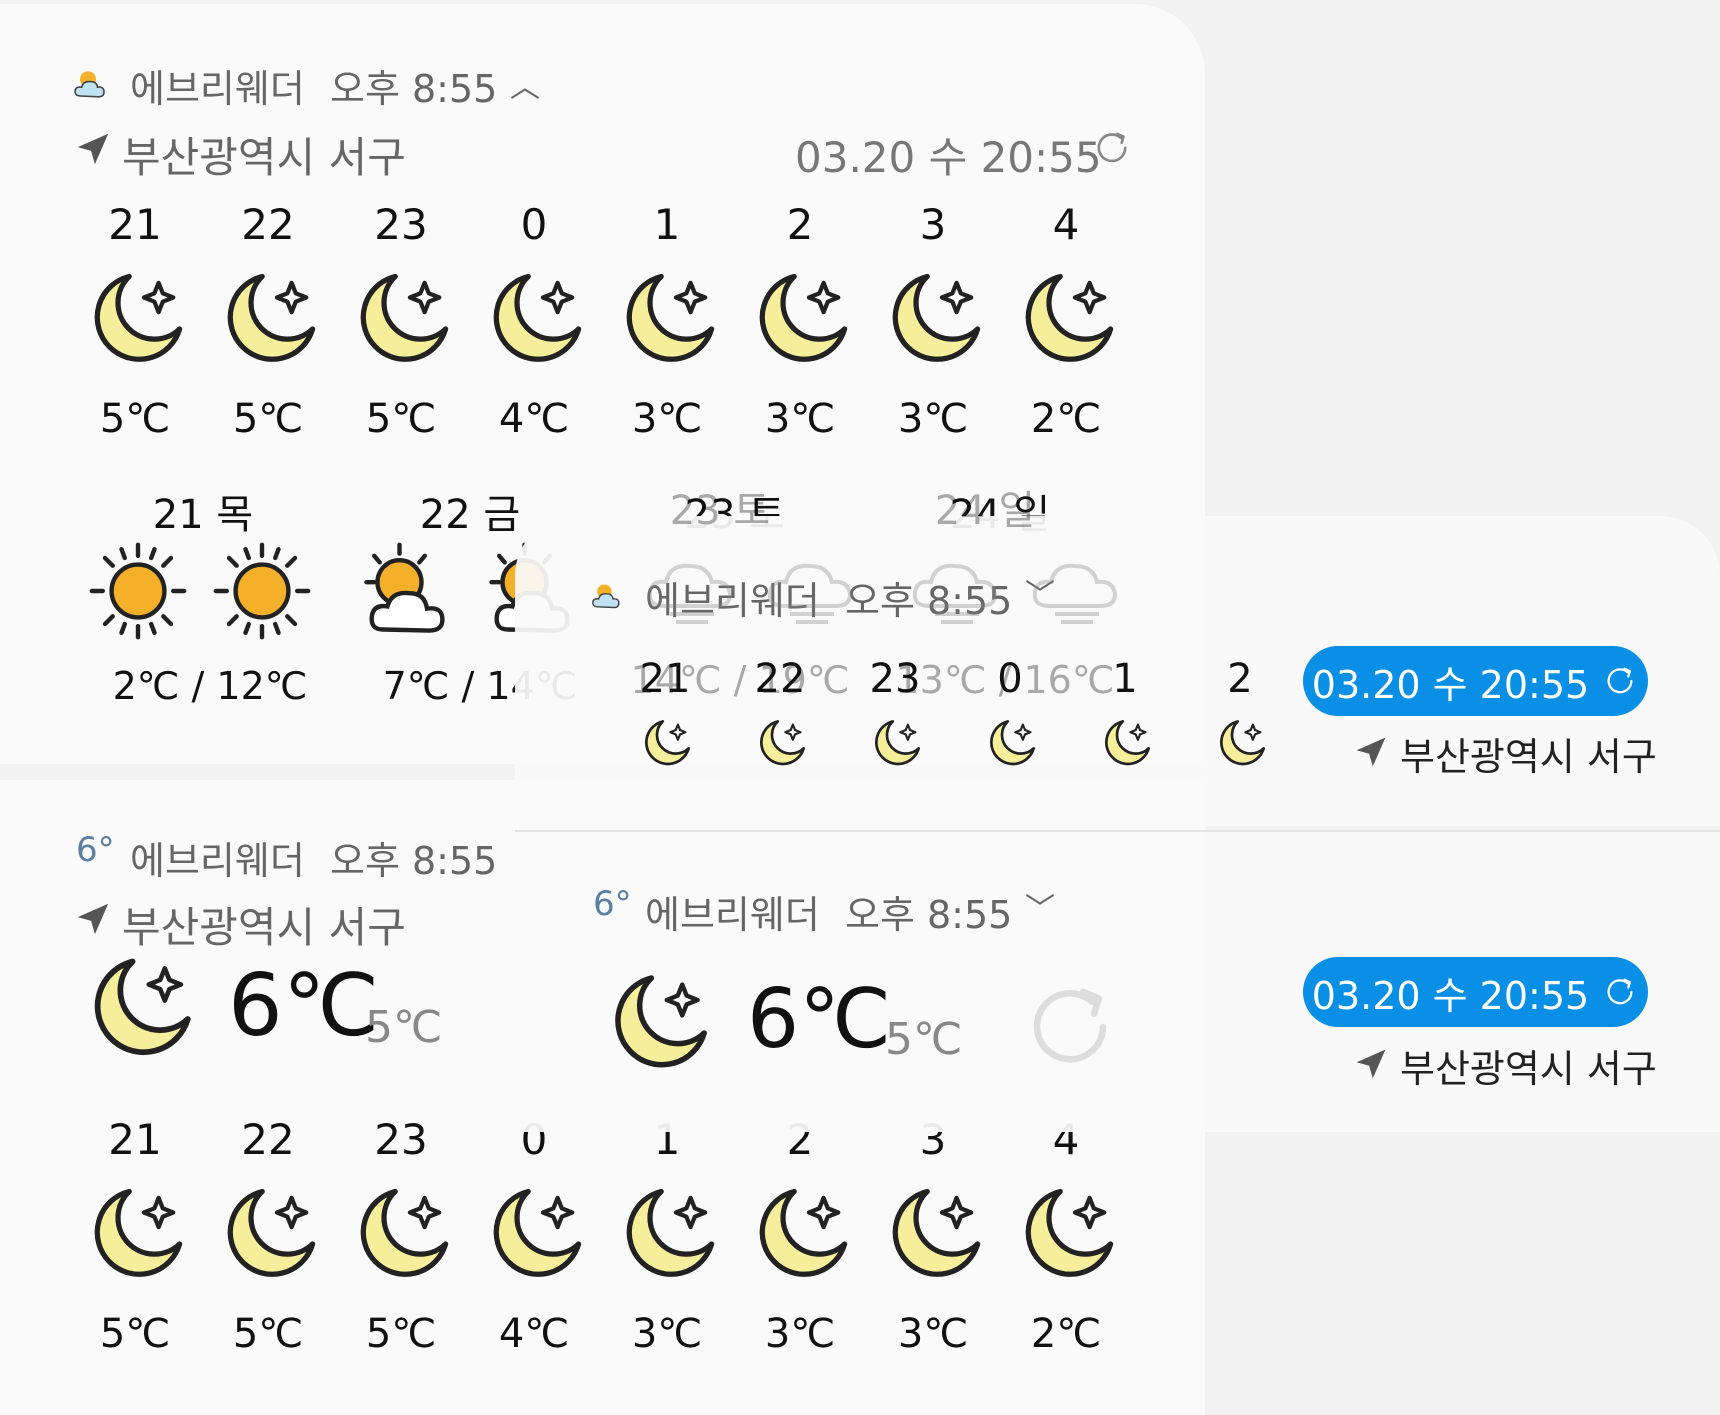  Describe the element at coordinates (203, 515) in the screenshot. I see `day-label: 21 목` at that location.